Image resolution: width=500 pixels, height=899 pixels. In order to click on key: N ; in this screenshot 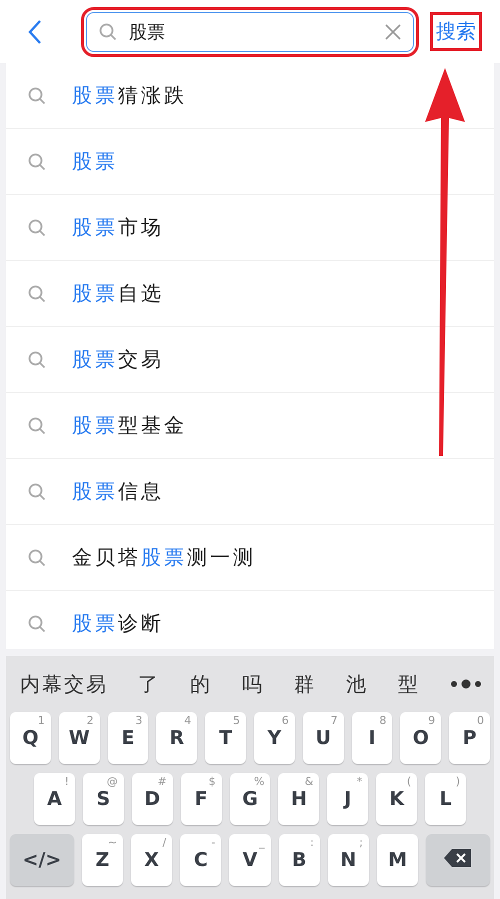, I will do `click(348, 860)`.